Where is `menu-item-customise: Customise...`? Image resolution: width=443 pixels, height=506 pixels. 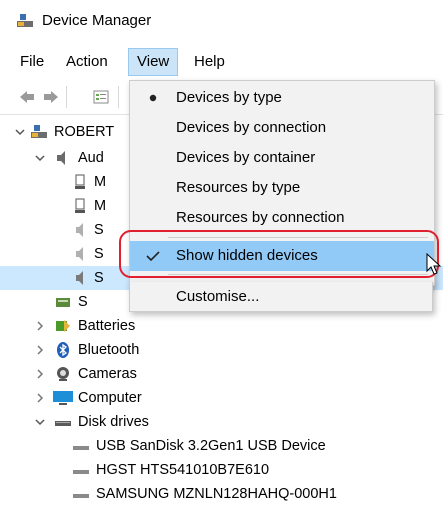 menu-item-customise: Customise... is located at coordinates (281, 297).